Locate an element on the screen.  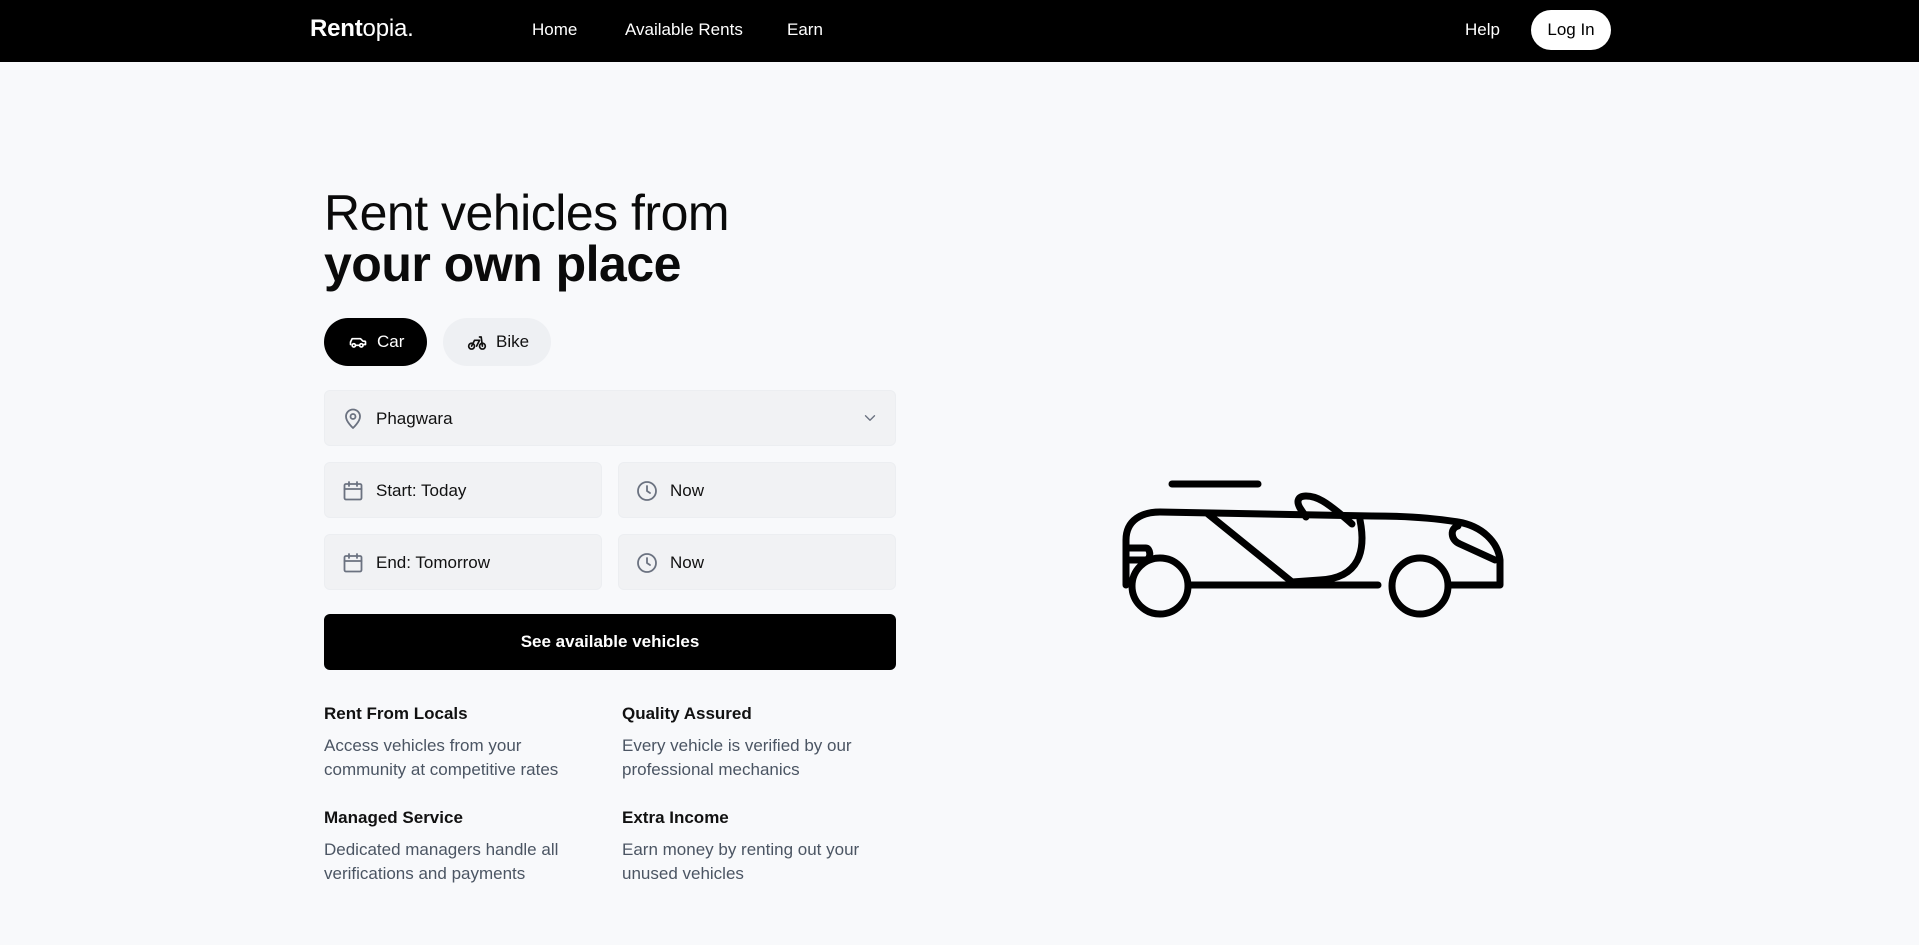
feature-title: Managed Service is located at coordinates (393, 817).